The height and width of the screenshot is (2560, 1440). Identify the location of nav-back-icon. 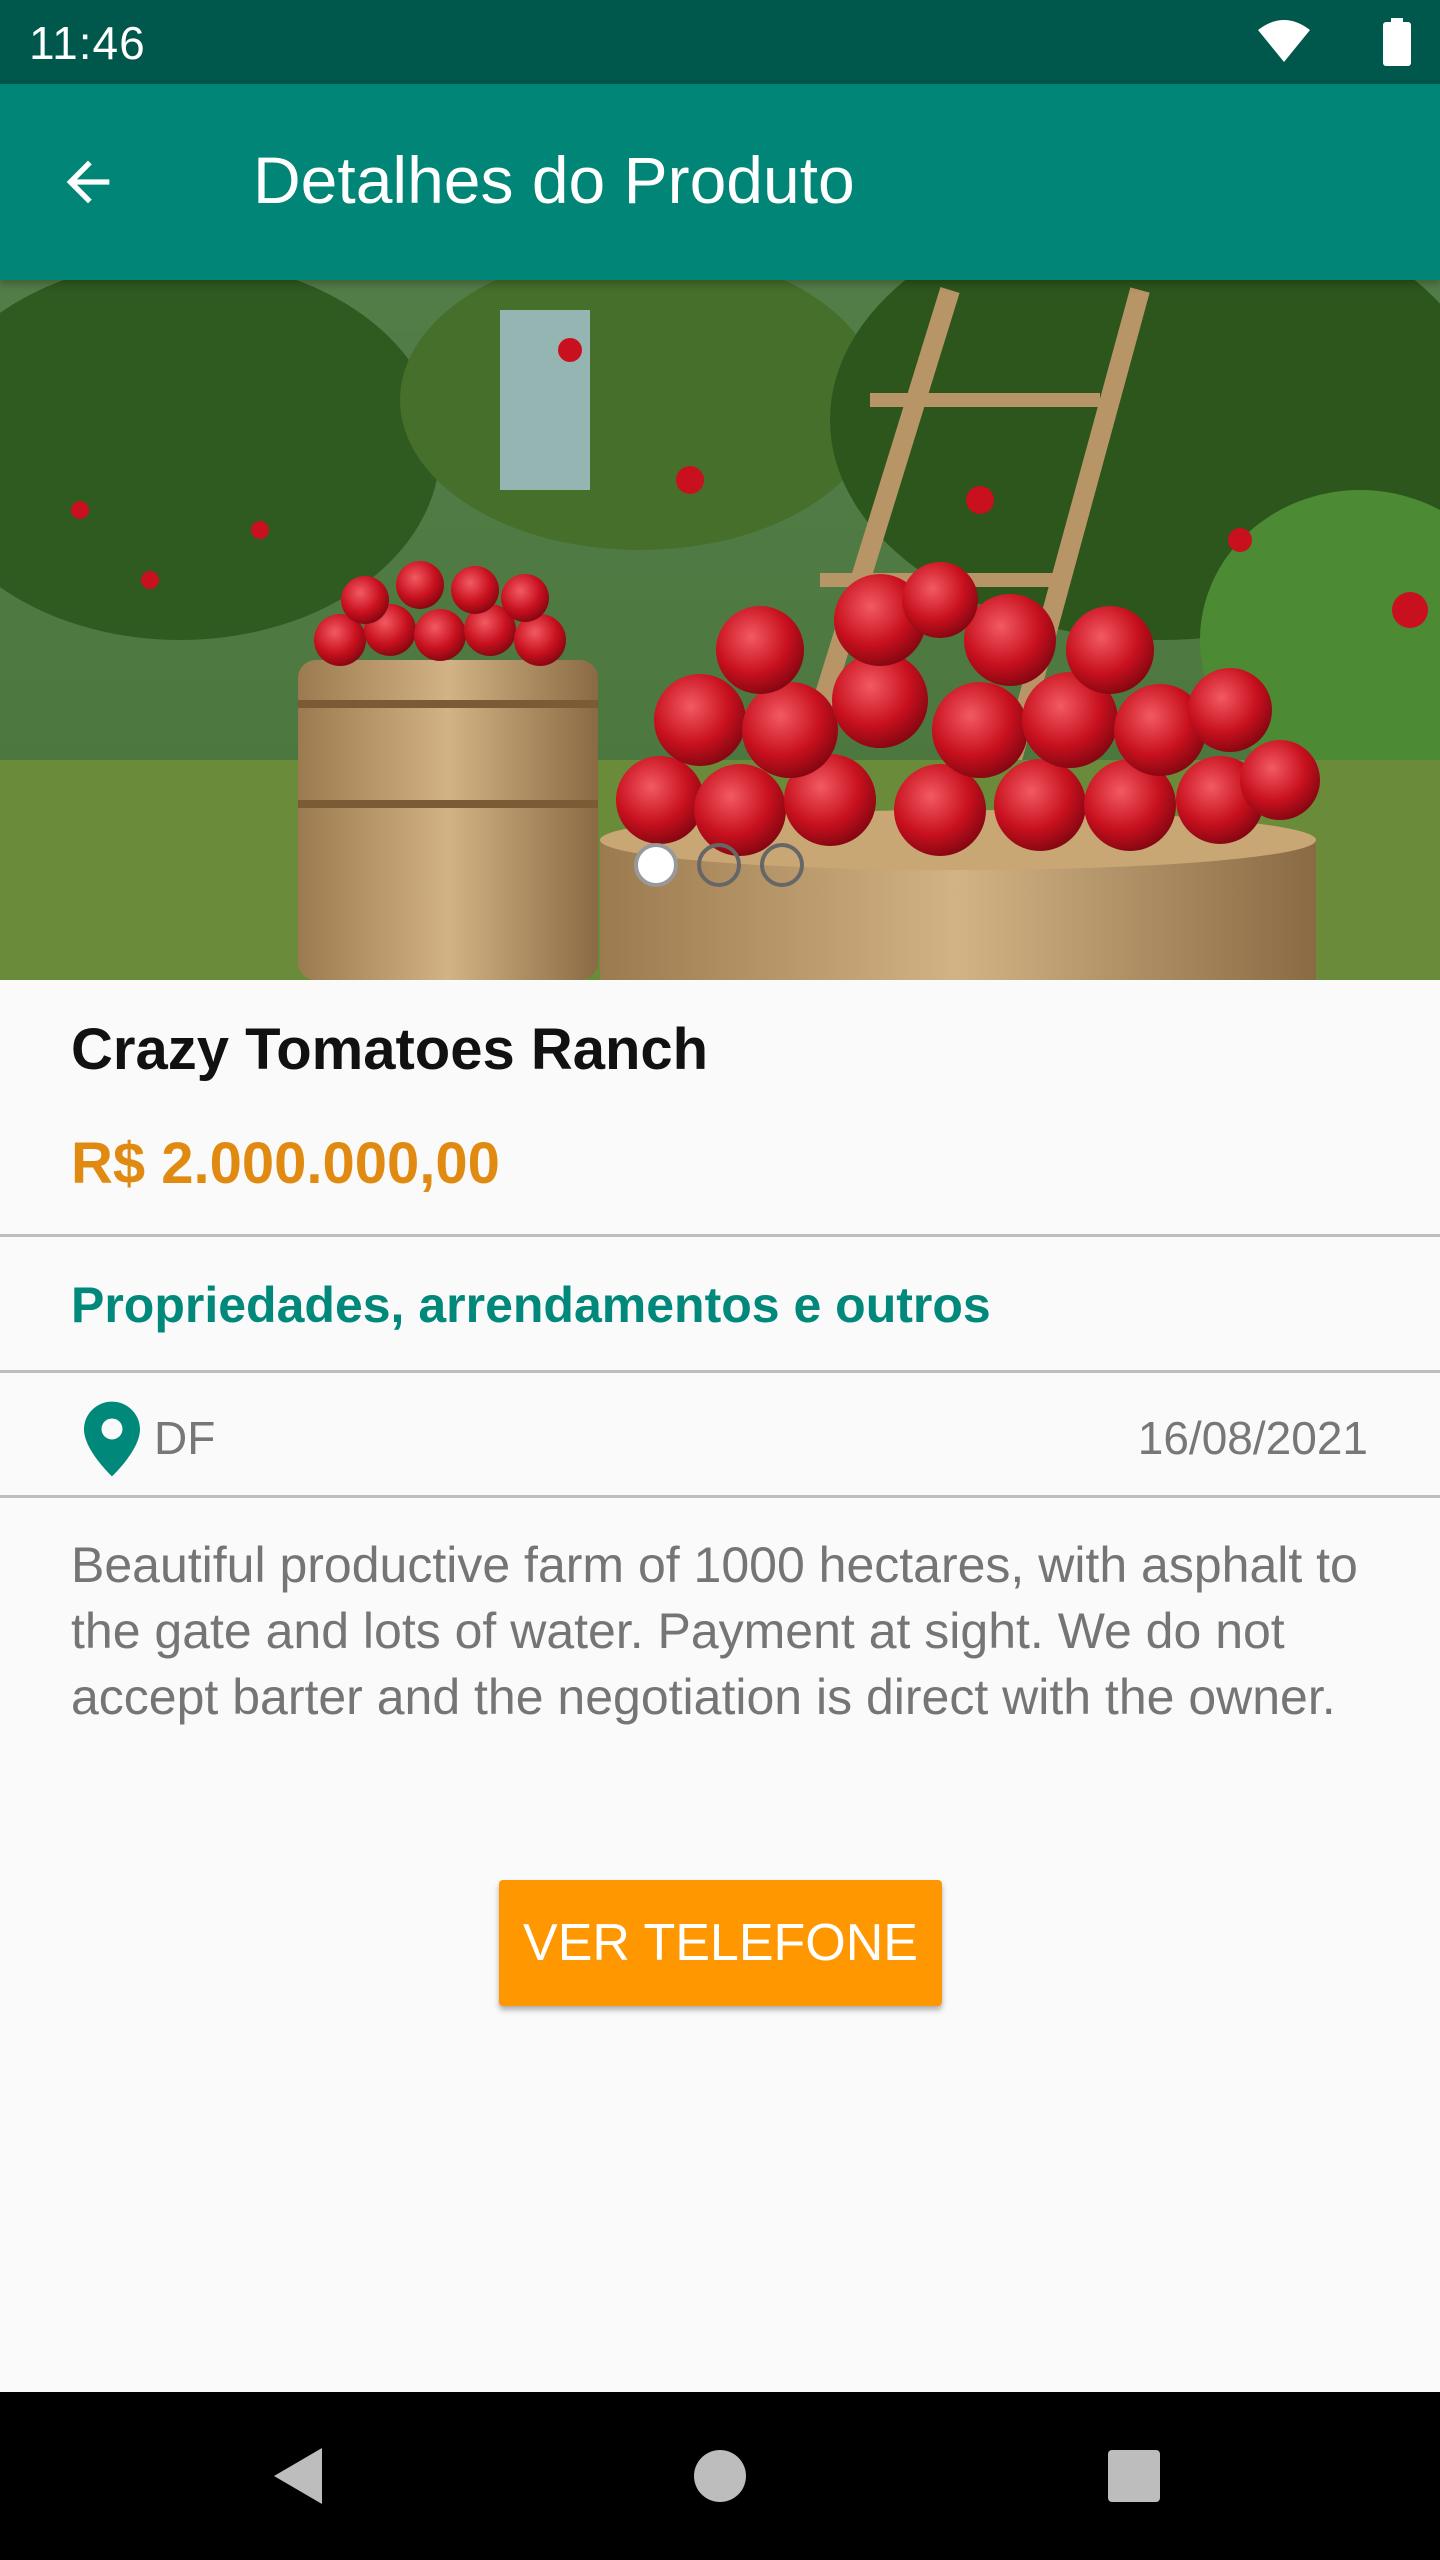
(300, 2476).